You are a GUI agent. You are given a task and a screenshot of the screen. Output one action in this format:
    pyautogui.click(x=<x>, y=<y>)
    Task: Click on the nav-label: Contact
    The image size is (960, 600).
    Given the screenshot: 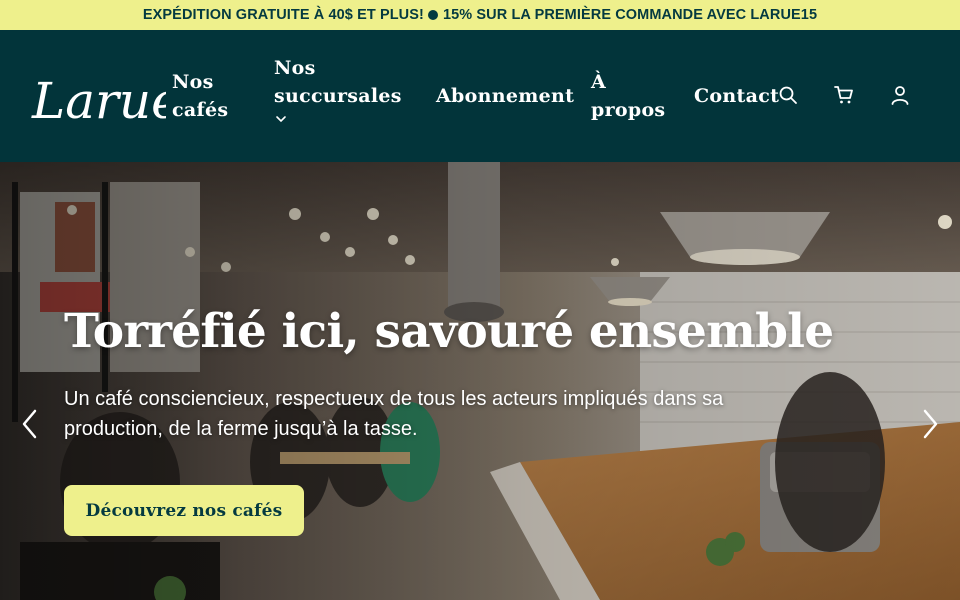 What is the action you would take?
    pyautogui.click(x=737, y=96)
    